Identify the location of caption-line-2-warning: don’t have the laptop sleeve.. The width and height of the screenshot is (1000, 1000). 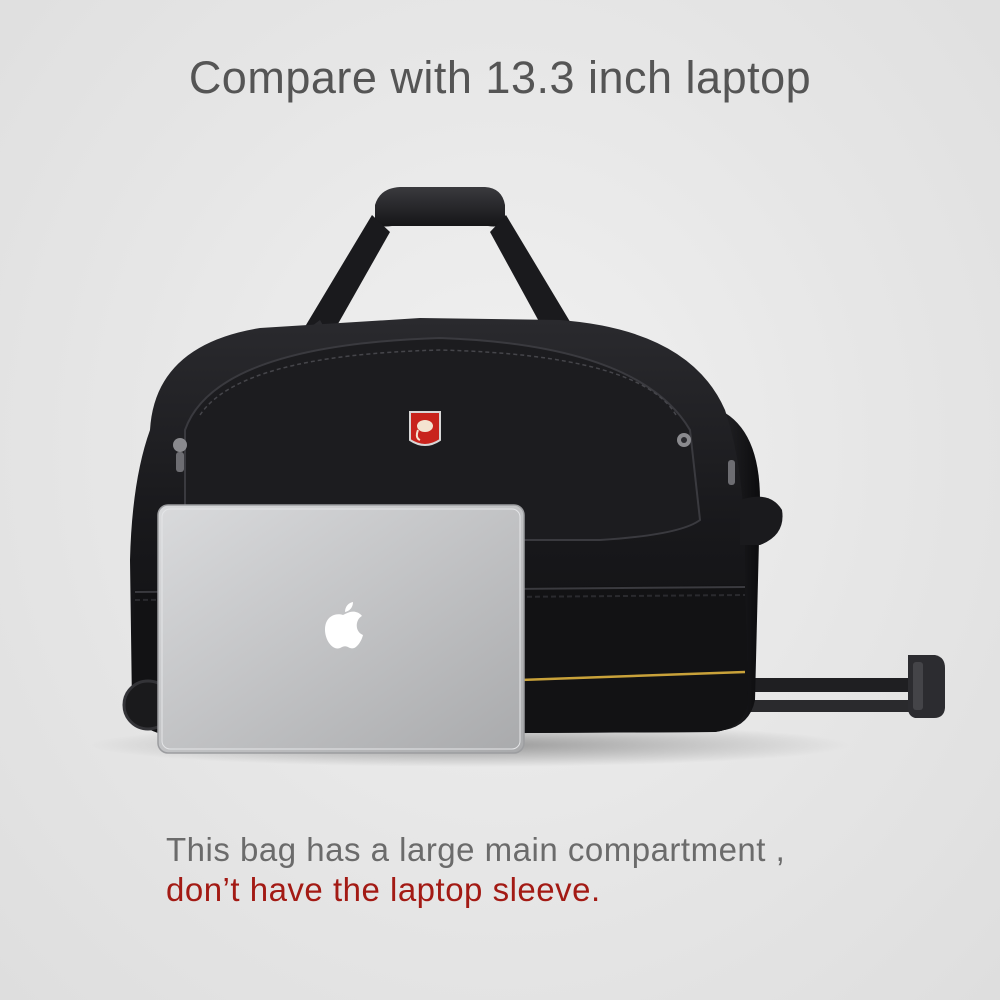
(383, 889).